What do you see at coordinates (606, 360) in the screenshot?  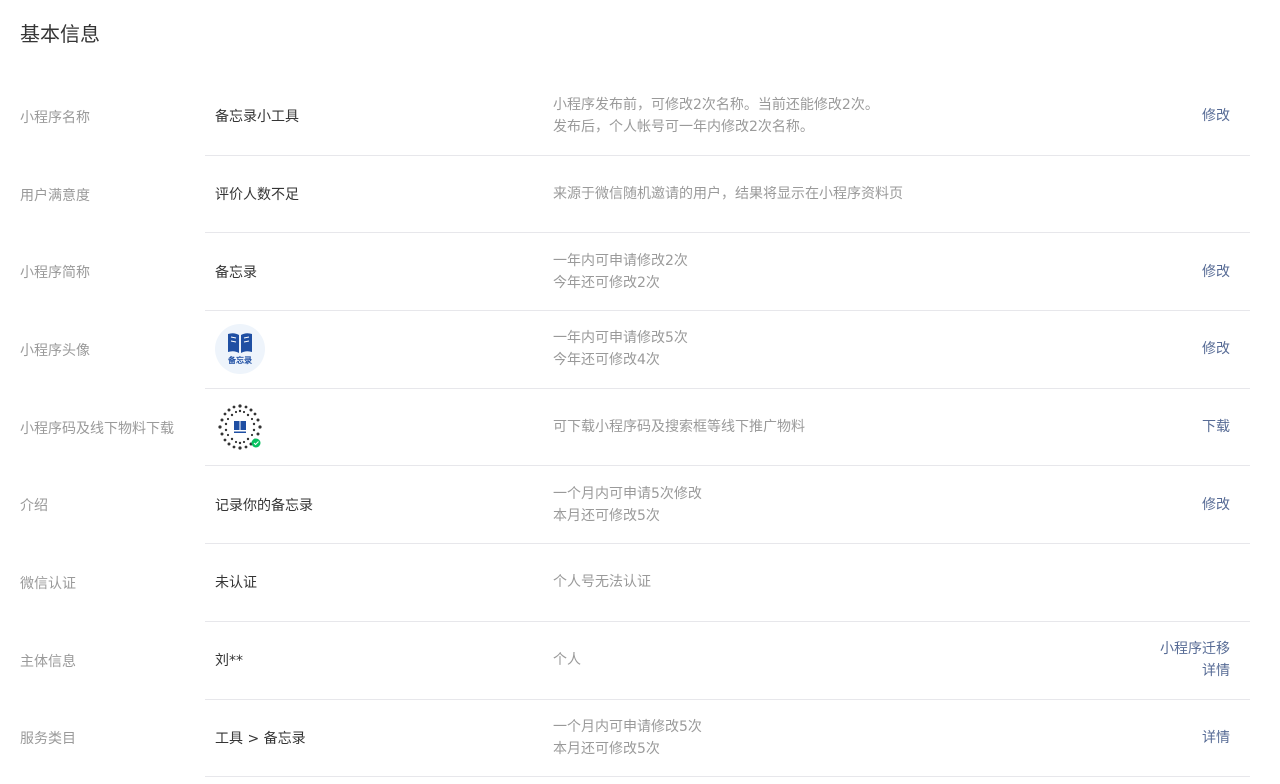 I see `description-line: 今年还可修改4次` at bounding box center [606, 360].